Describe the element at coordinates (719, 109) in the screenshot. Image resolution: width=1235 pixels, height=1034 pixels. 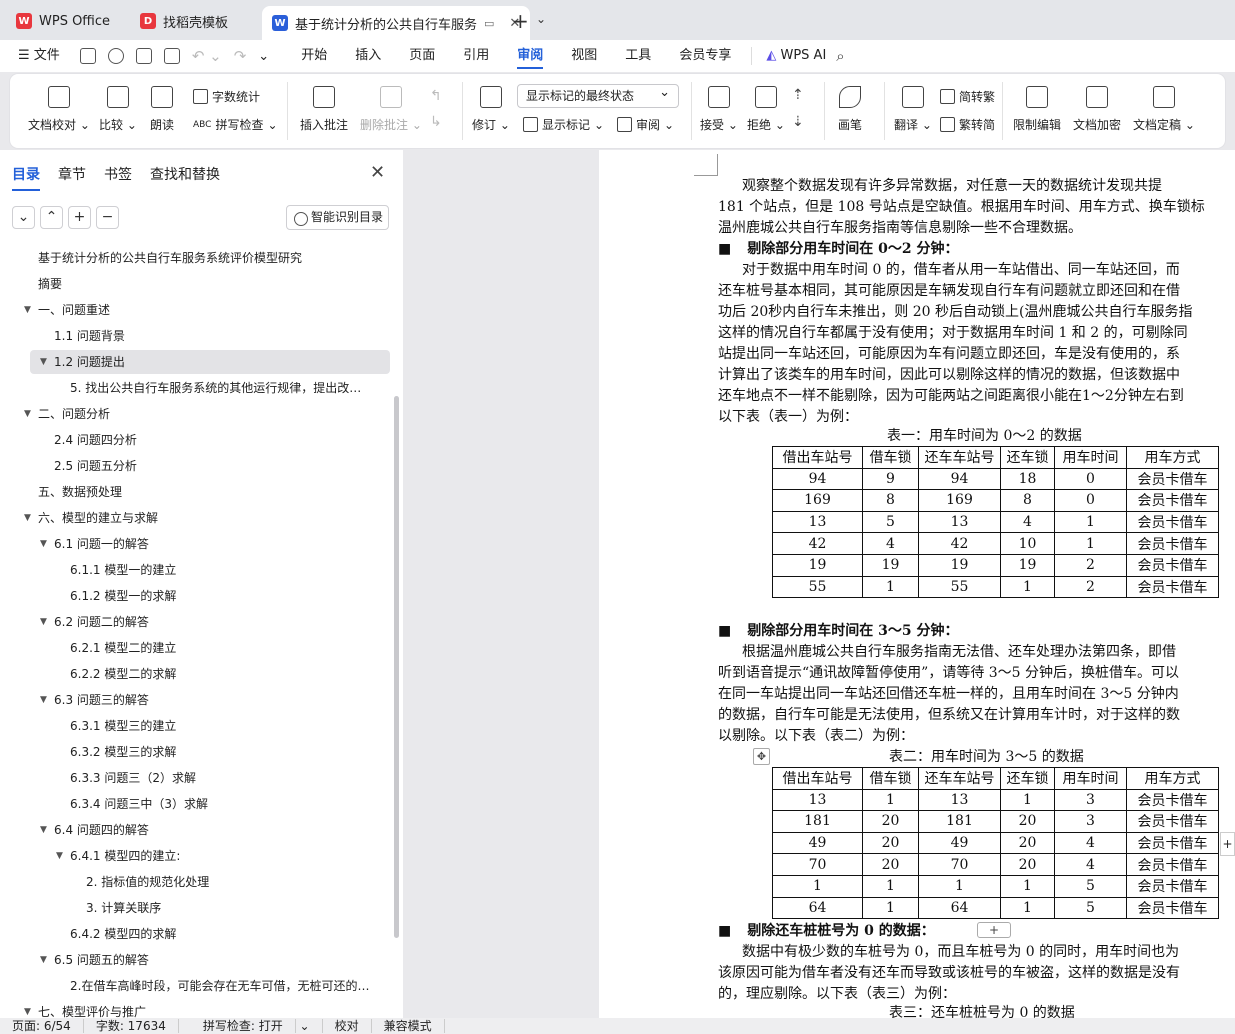
I see `accept-button: 接受 ⌄` at that location.